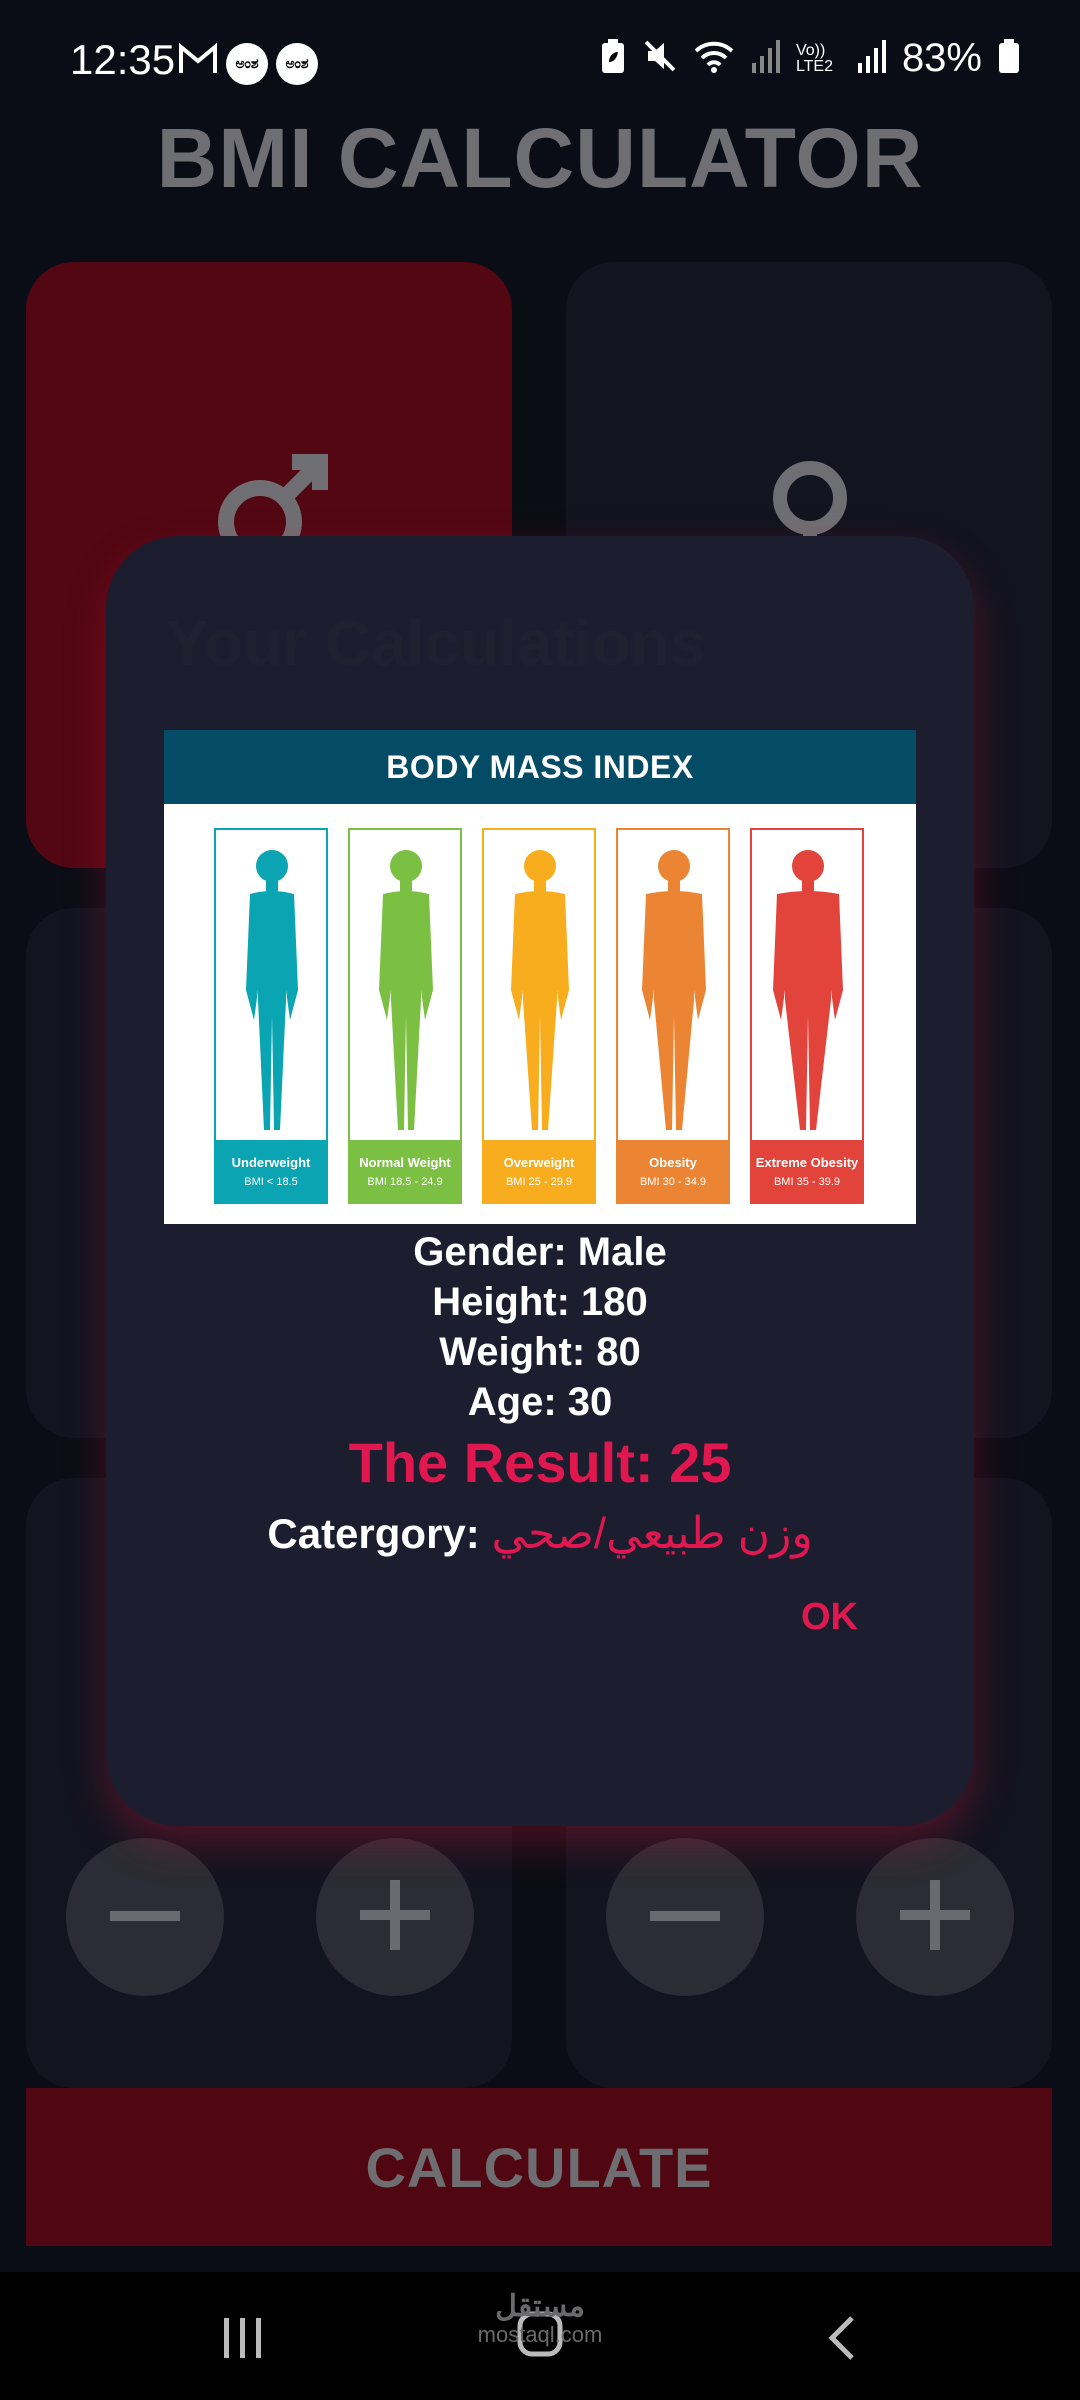  What do you see at coordinates (660, 58) in the screenshot?
I see `mute-icon` at bounding box center [660, 58].